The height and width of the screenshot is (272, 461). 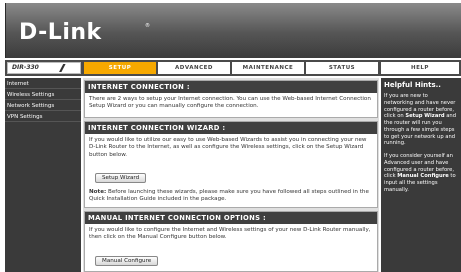 What do you see at coordinates (231, 218) in the screenshot?
I see `section-title: MANUAL INTERNET CONNECTION OPTIONS :` at bounding box center [231, 218].